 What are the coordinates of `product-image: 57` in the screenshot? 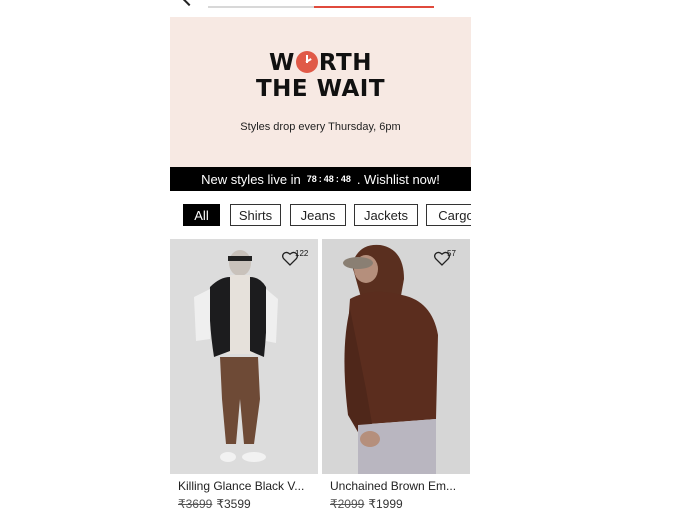 It's located at (396, 356).